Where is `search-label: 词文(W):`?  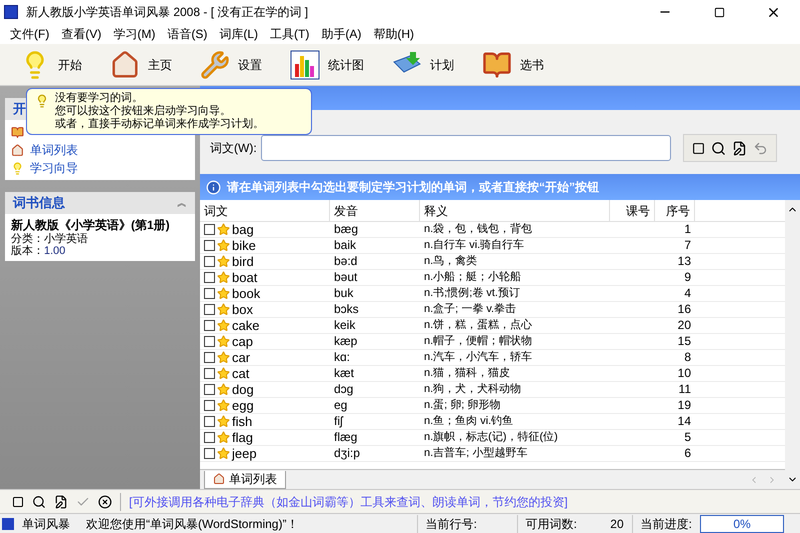
search-label: 词文(W): is located at coordinates (233, 148).